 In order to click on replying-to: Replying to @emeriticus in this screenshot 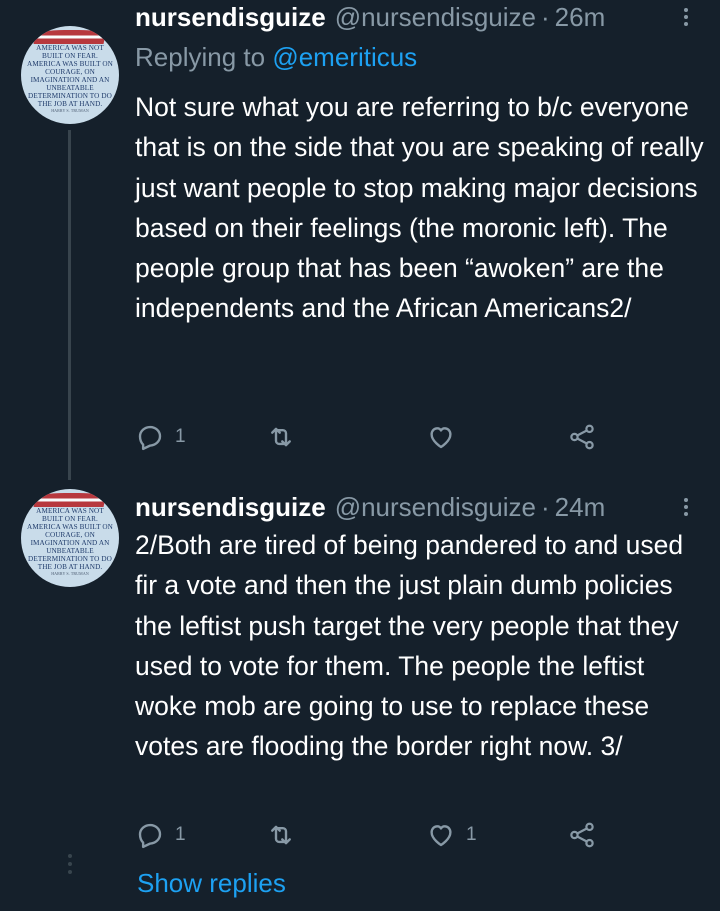, I will do `click(276, 57)`.